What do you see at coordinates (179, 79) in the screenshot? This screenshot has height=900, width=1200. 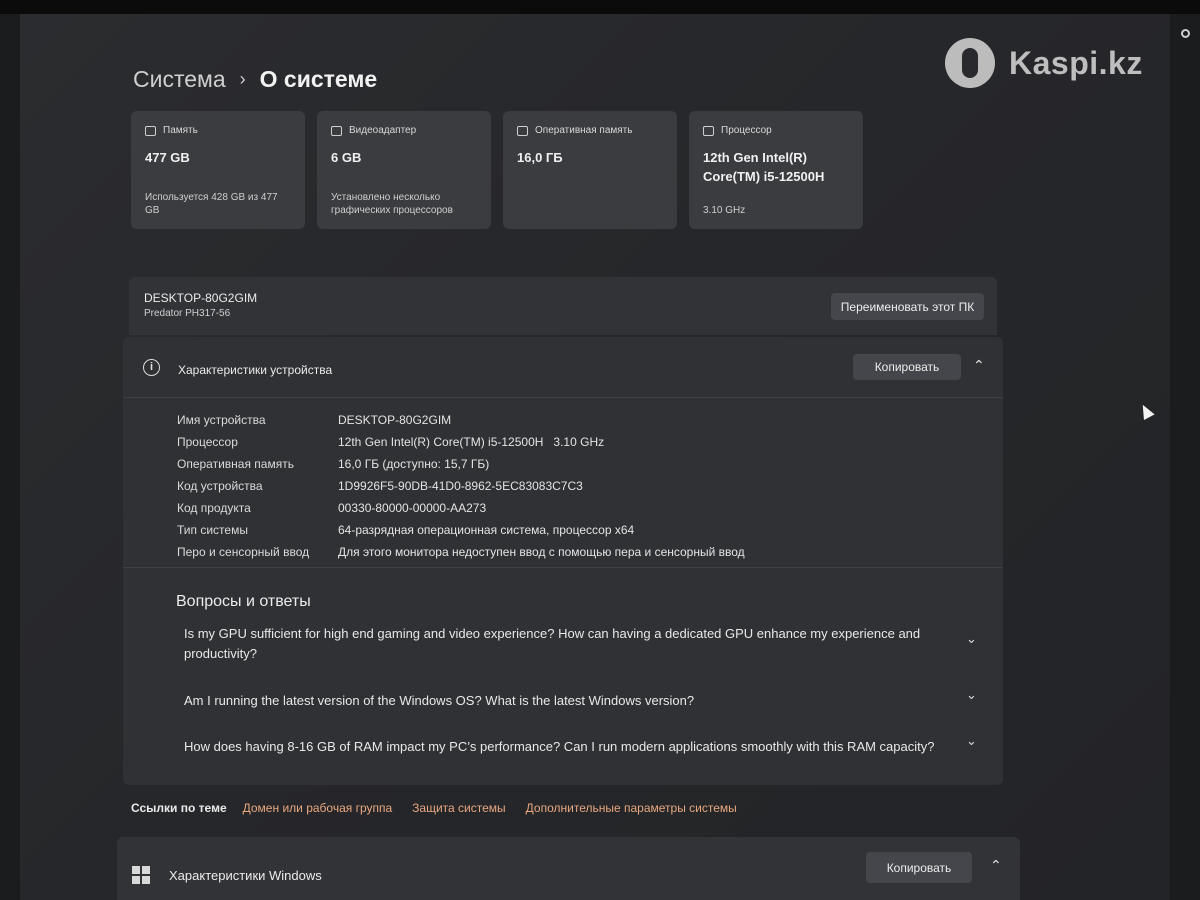 I see `breadcrumb-parent: Система` at bounding box center [179, 79].